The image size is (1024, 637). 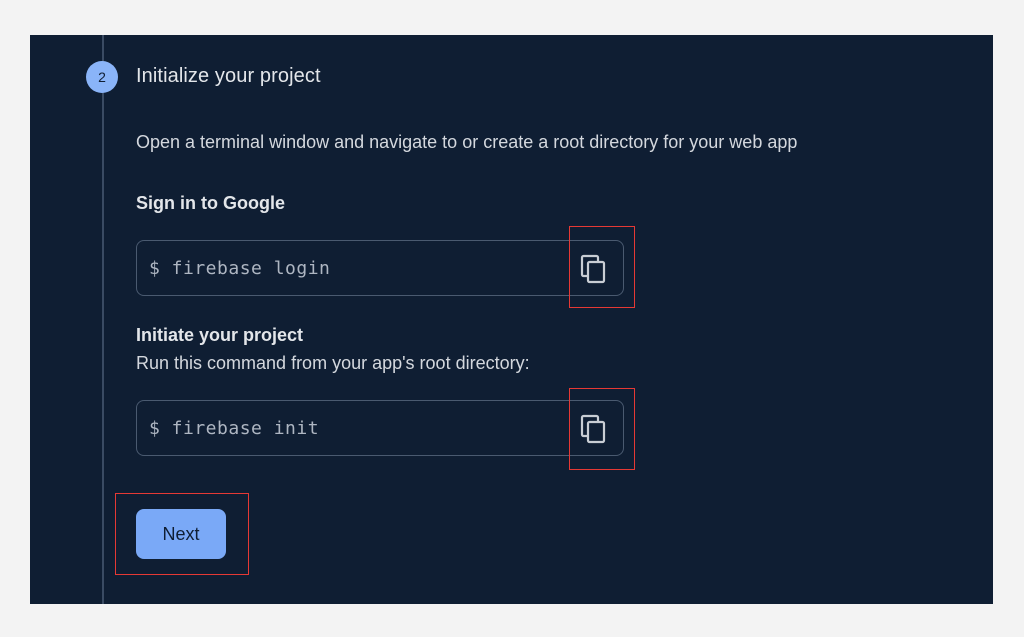 What do you see at coordinates (102, 77) in the screenshot?
I see `step-number-badge: 2` at bounding box center [102, 77].